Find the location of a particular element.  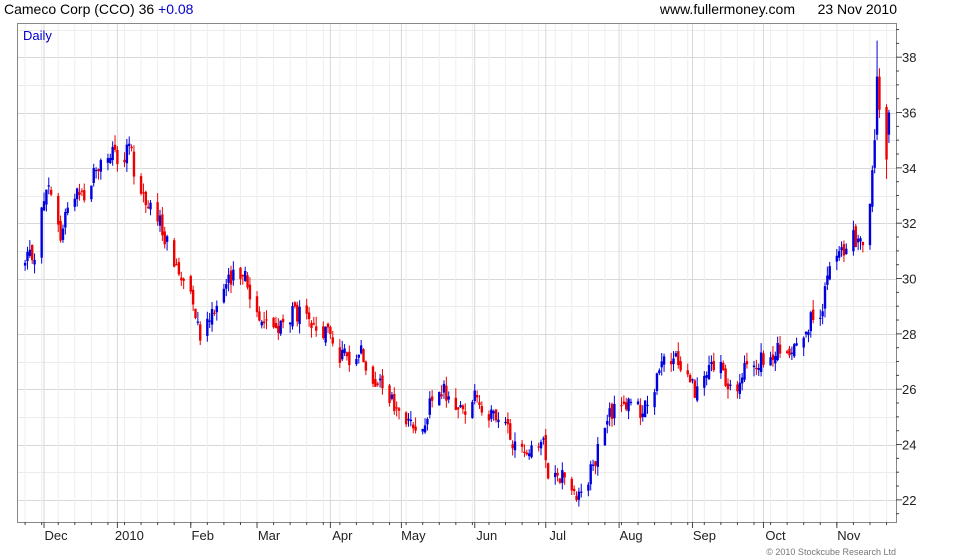

y-tick-label: 36 is located at coordinates (909, 113).